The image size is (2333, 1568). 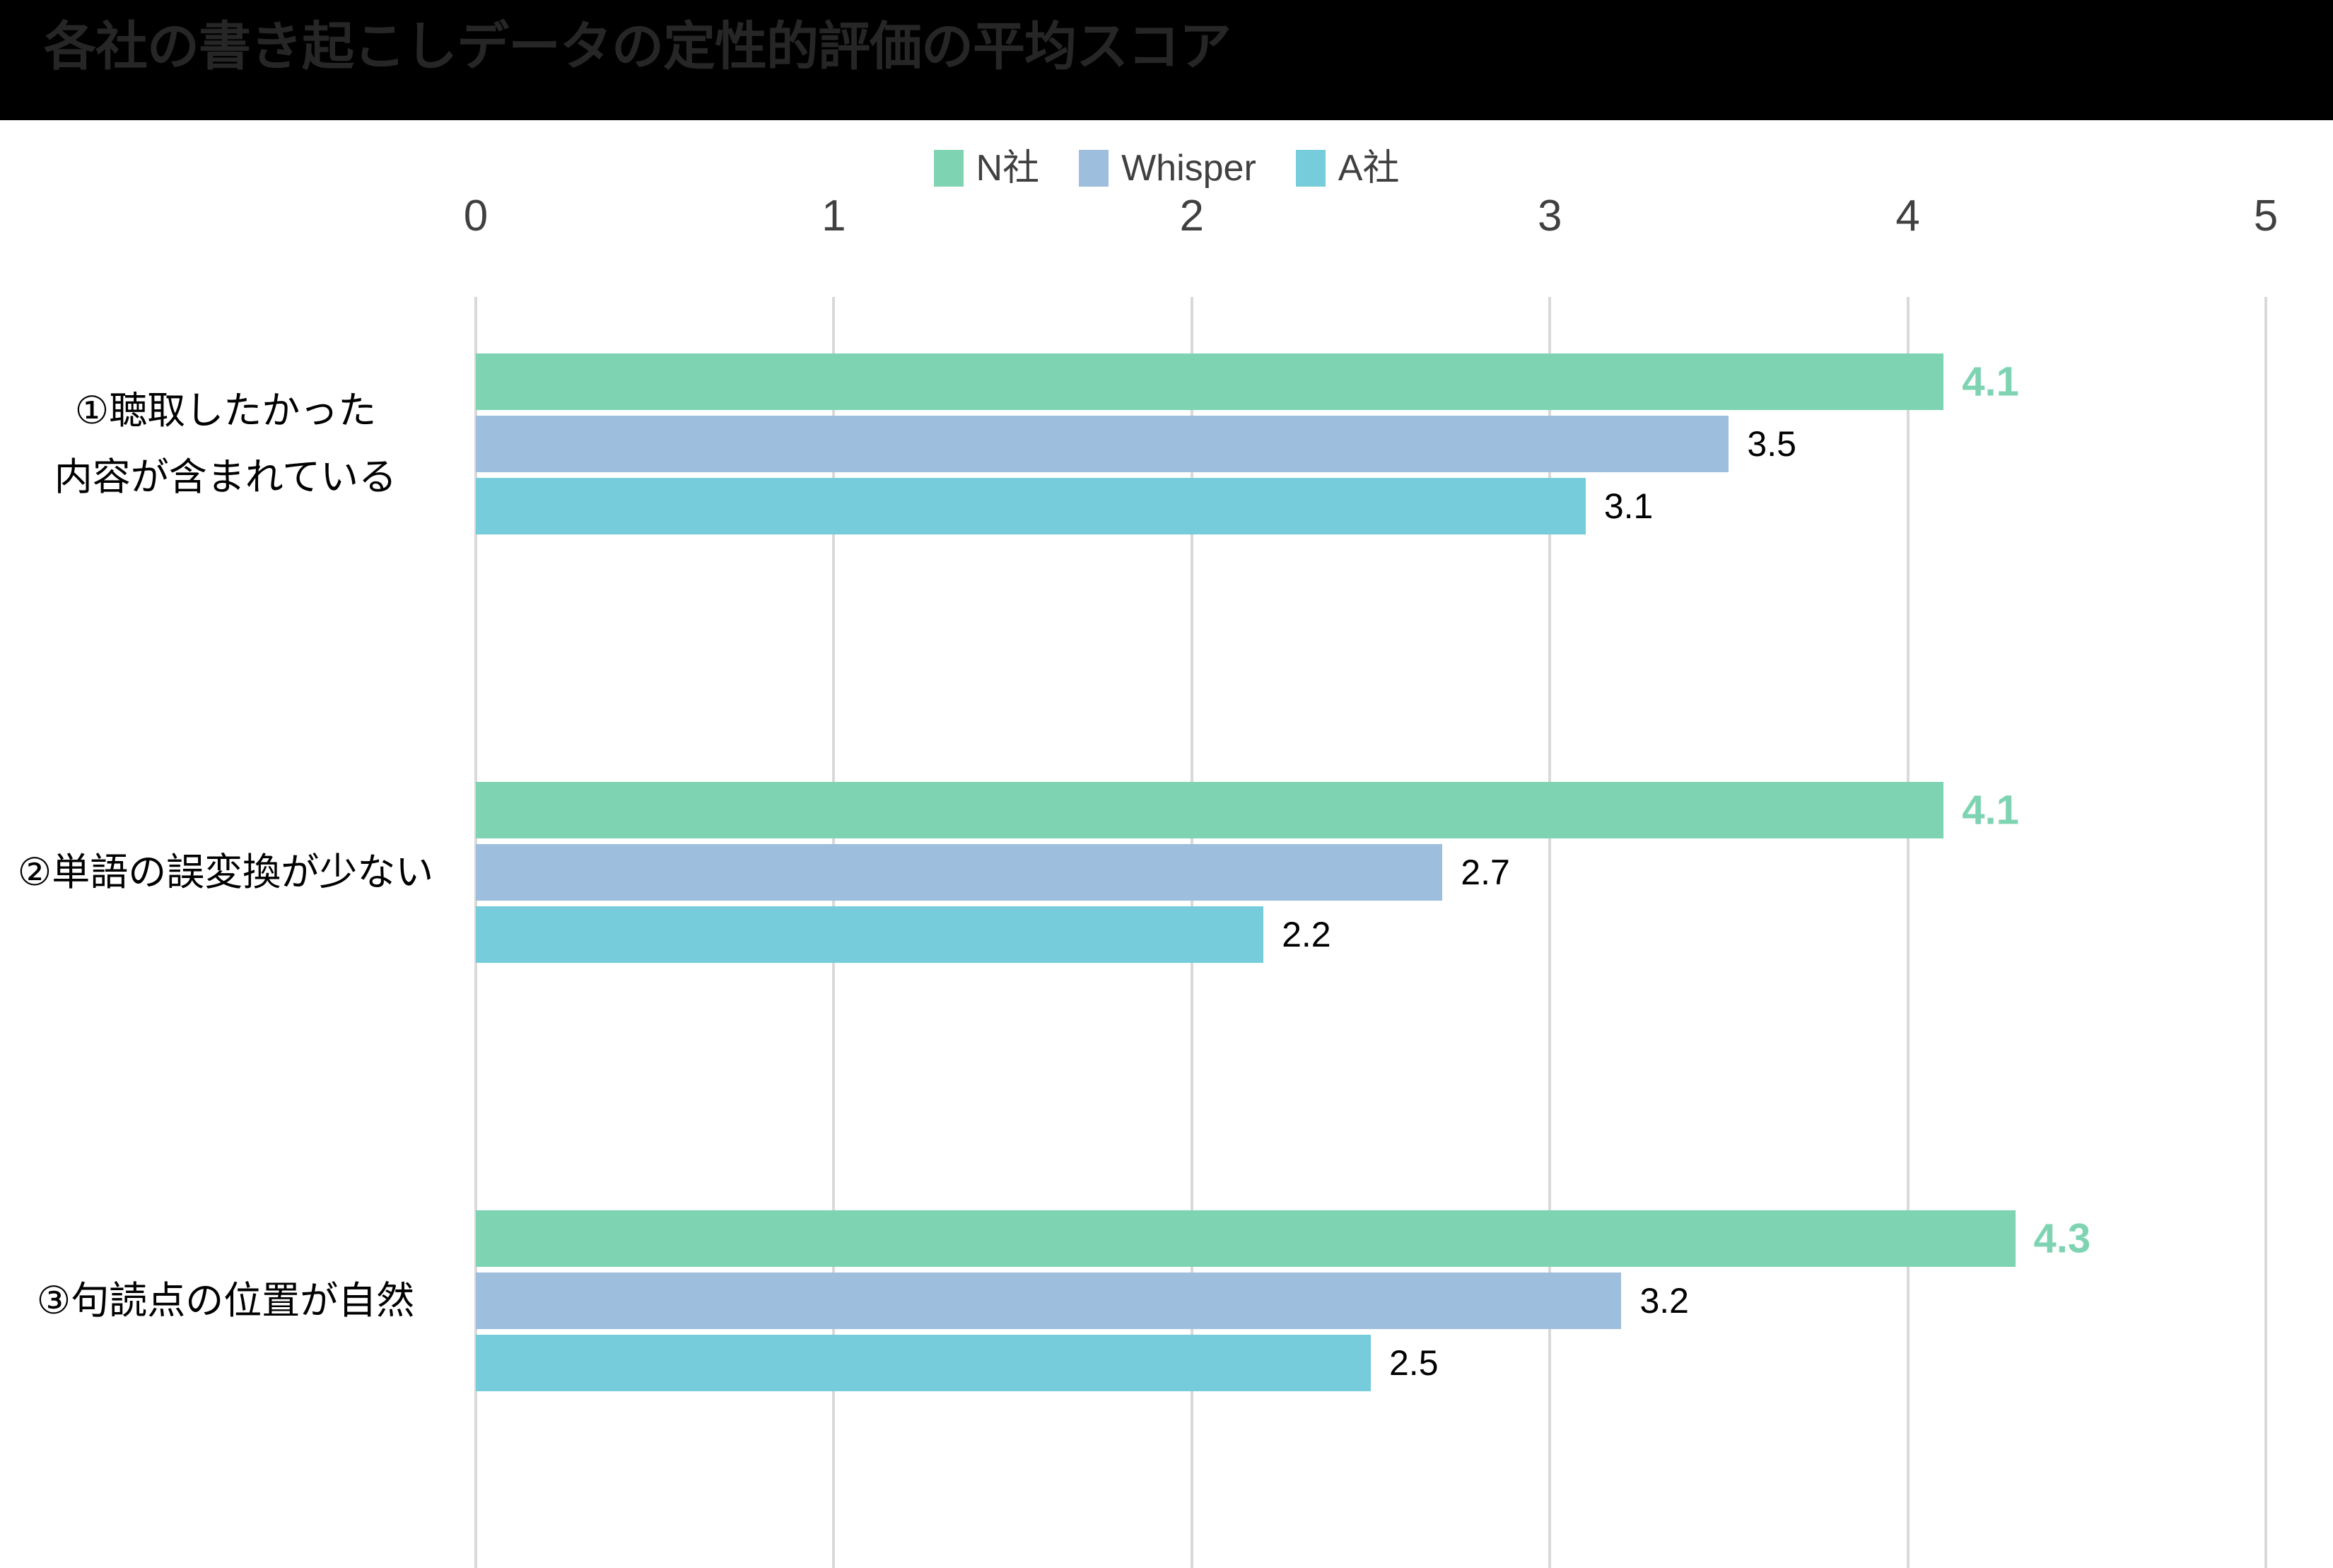 I want to click on title-bar: 各社の書き起こしデータの定性的評価の平均スコア, so click(x=1166, y=60).